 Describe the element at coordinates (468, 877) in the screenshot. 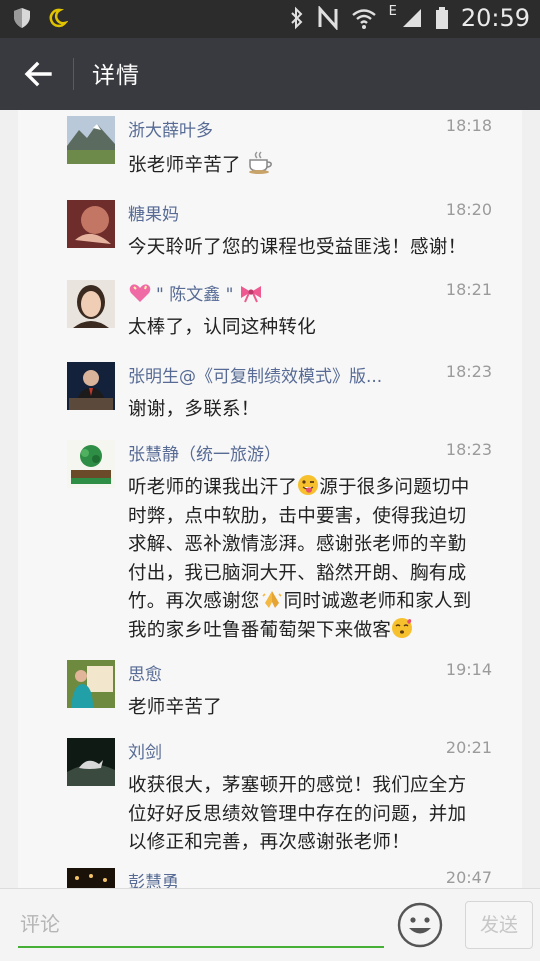

I see `comment-time: 20:47` at that location.